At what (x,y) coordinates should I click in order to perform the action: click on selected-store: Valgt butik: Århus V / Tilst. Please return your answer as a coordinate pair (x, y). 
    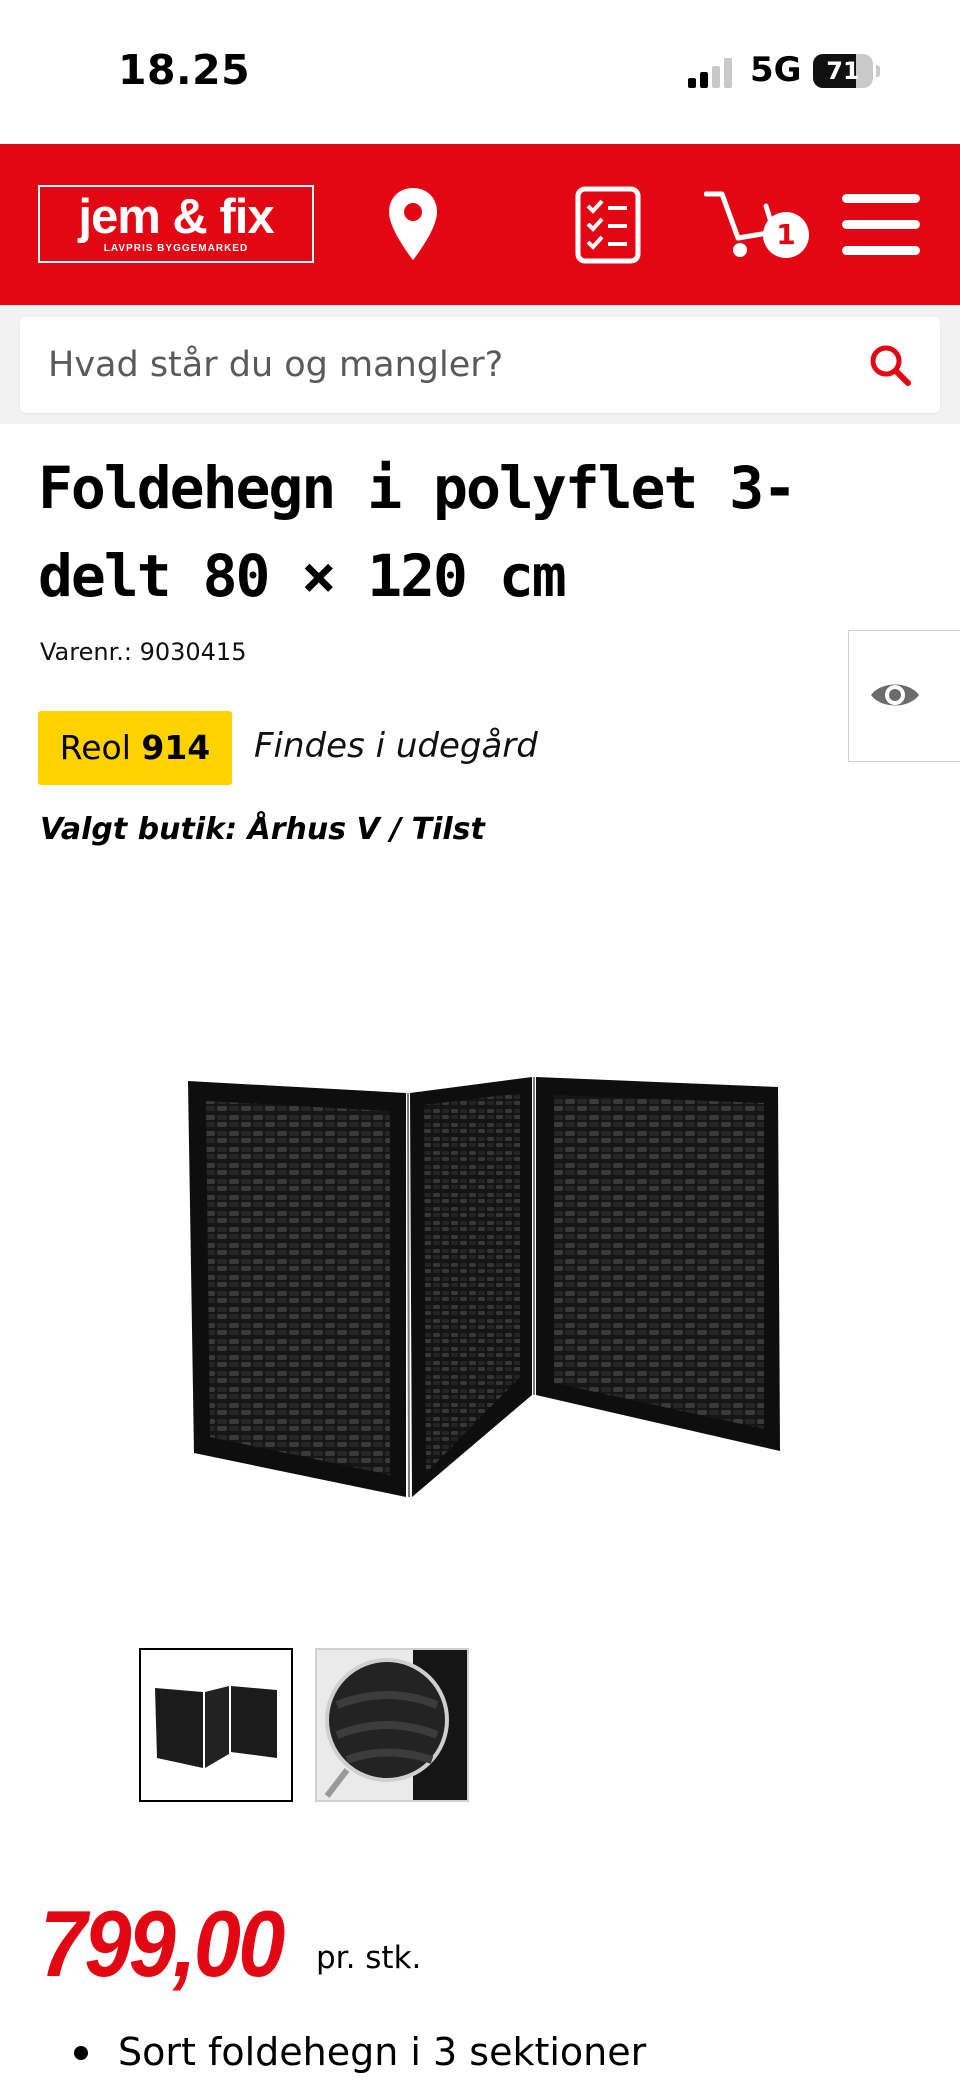
    Looking at the image, I should click on (262, 829).